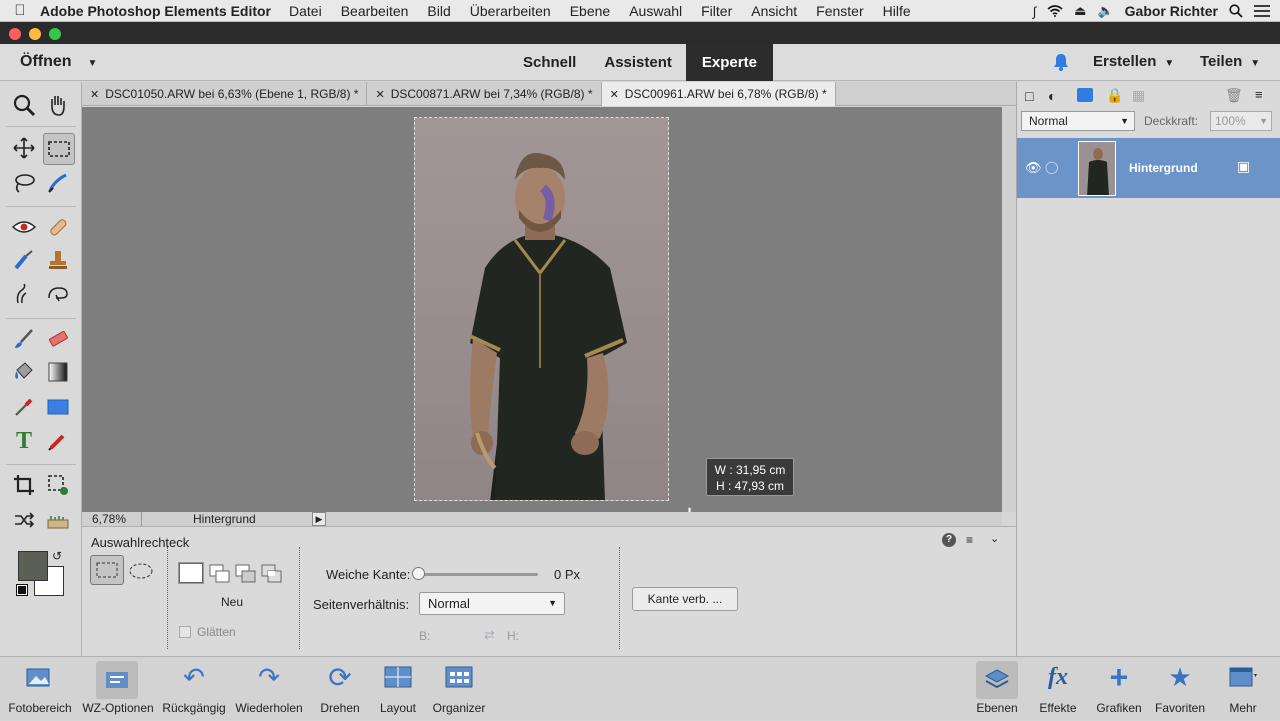 Image resolution: width=1280 pixels, height=721 pixels. I want to click on move-tool-icon, so click(24, 148).